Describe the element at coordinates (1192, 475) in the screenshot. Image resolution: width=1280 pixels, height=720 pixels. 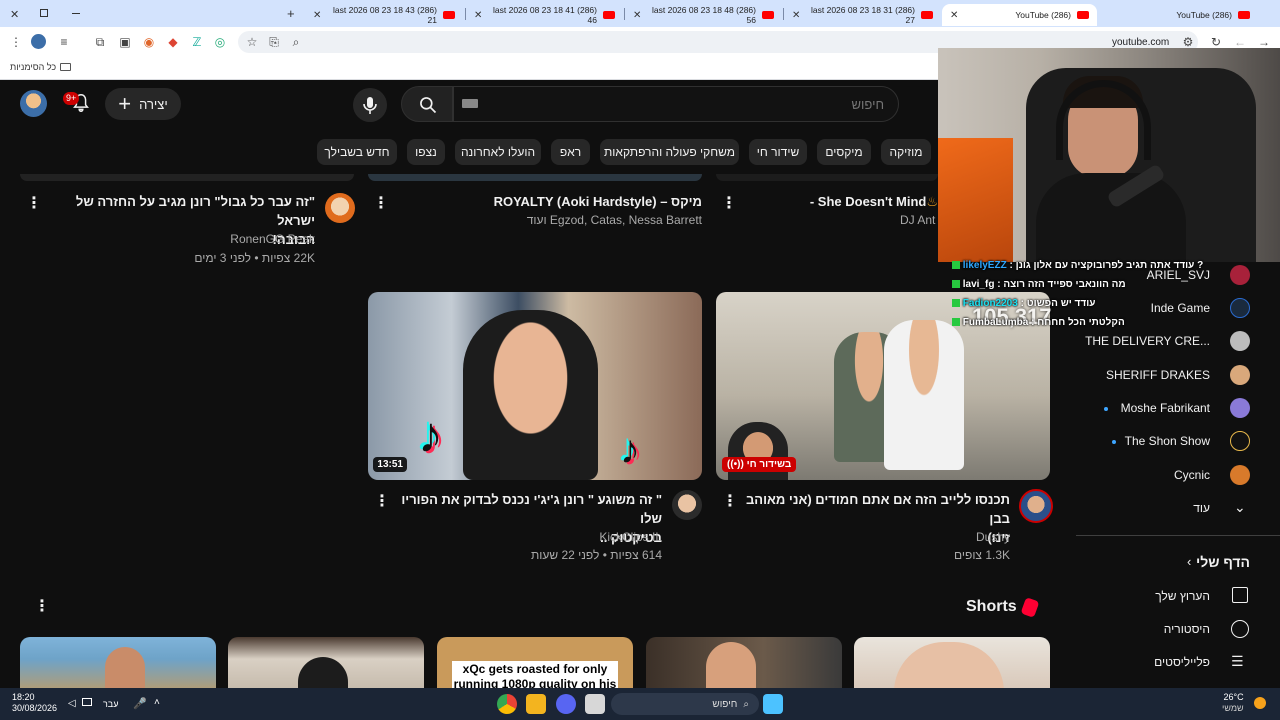
I see `sidebar-channel-name: Cycnic` at that location.